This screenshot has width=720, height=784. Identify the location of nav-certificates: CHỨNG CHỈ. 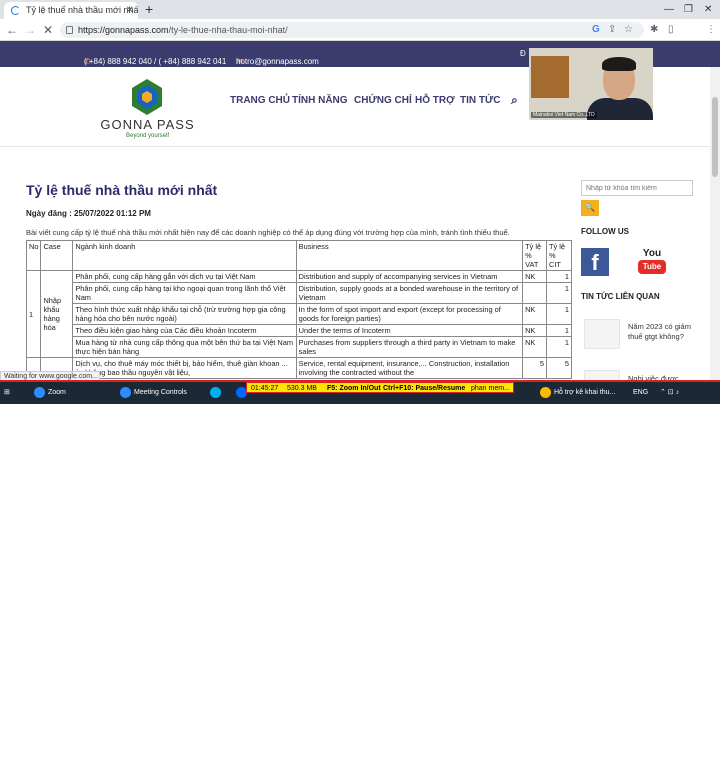
(383, 100).